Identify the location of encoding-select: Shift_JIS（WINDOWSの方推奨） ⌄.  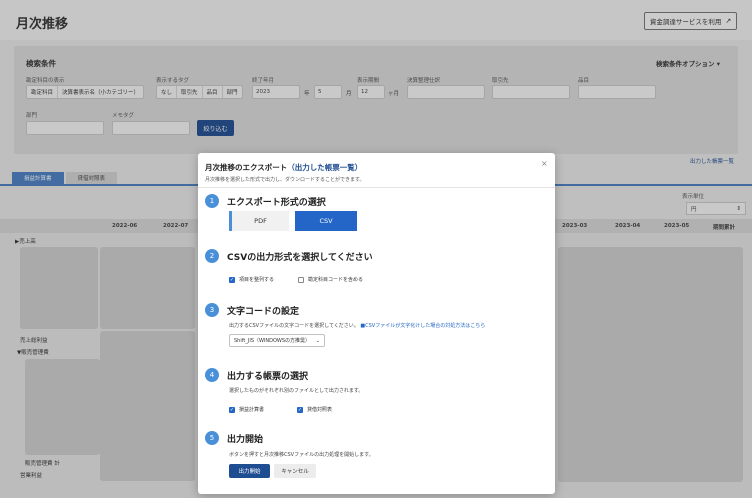
(277, 340).